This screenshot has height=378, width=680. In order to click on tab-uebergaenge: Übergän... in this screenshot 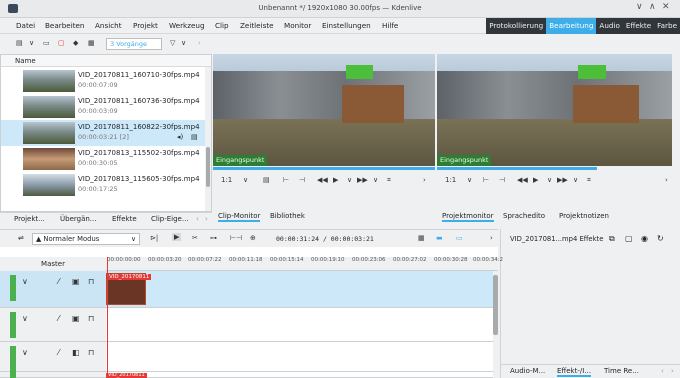, I will do `click(78, 219)`.